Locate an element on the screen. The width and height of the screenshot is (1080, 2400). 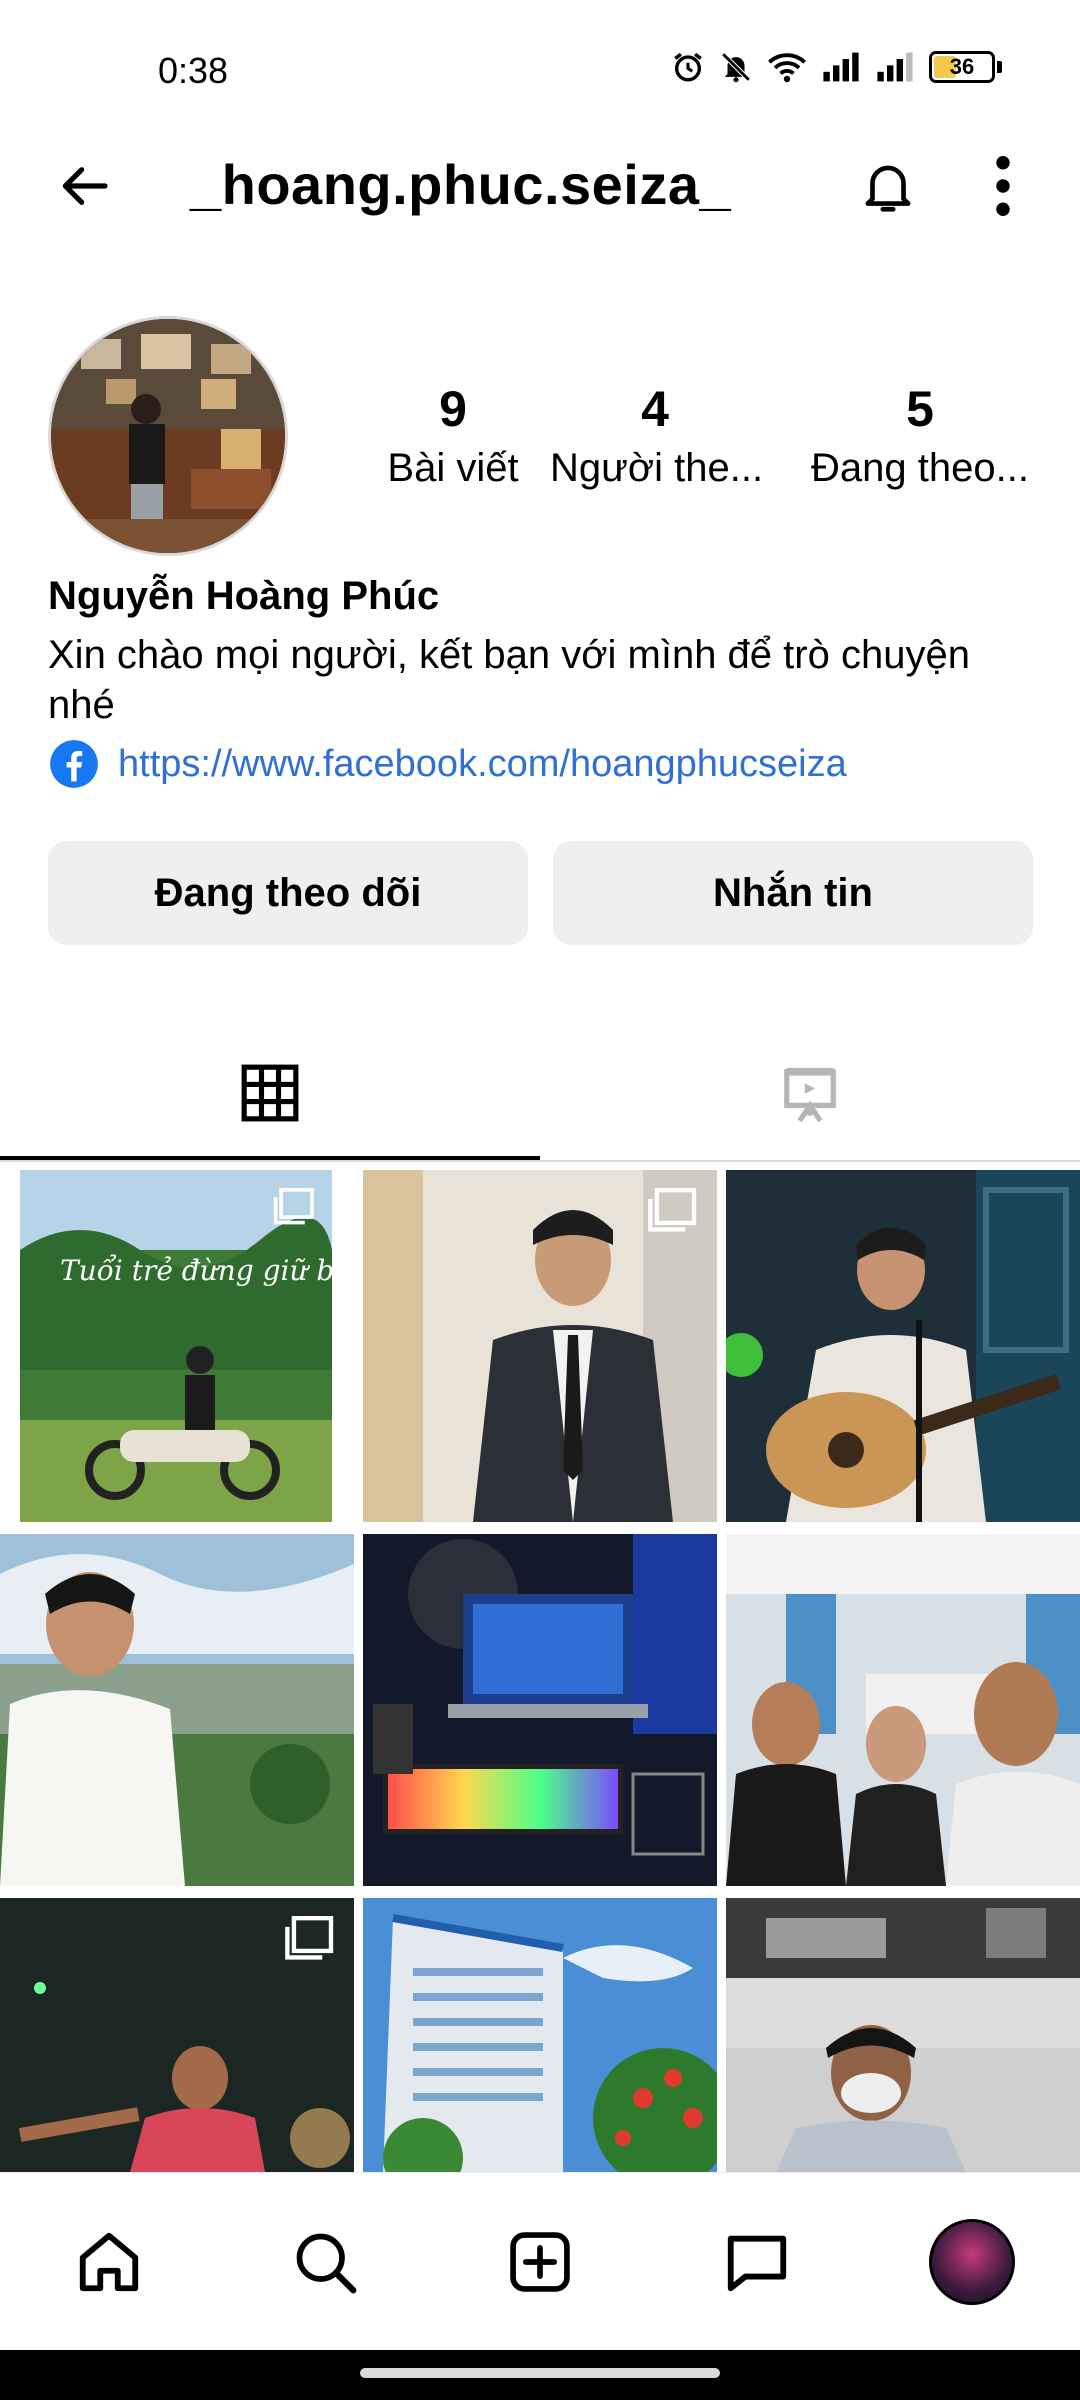
back-button is located at coordinates (84, 186).